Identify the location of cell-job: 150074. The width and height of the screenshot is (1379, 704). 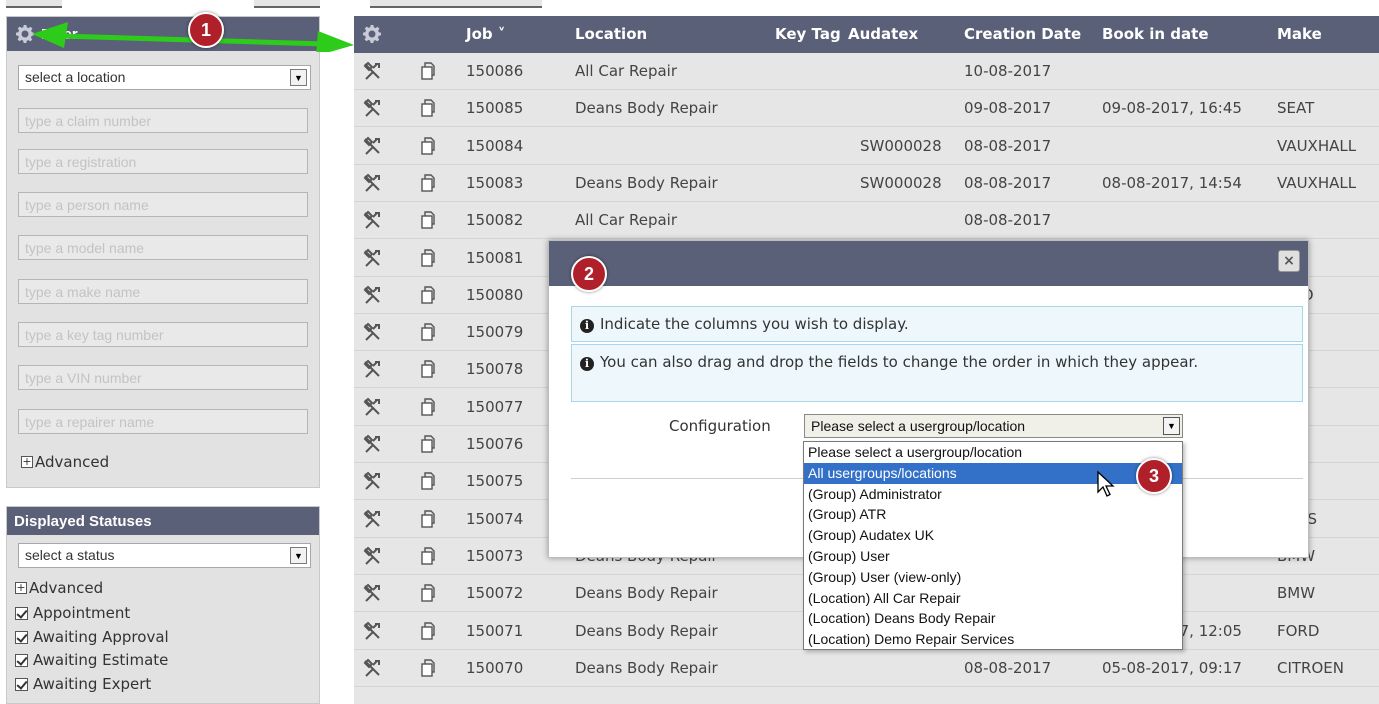
(494, 519).